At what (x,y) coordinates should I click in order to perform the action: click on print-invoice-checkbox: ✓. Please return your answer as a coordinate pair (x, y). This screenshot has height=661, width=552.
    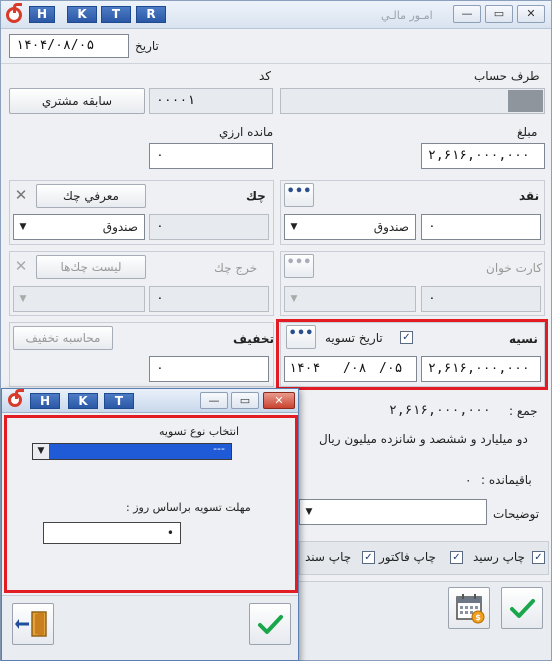
    Looking at the image, I should click on (456, 557).